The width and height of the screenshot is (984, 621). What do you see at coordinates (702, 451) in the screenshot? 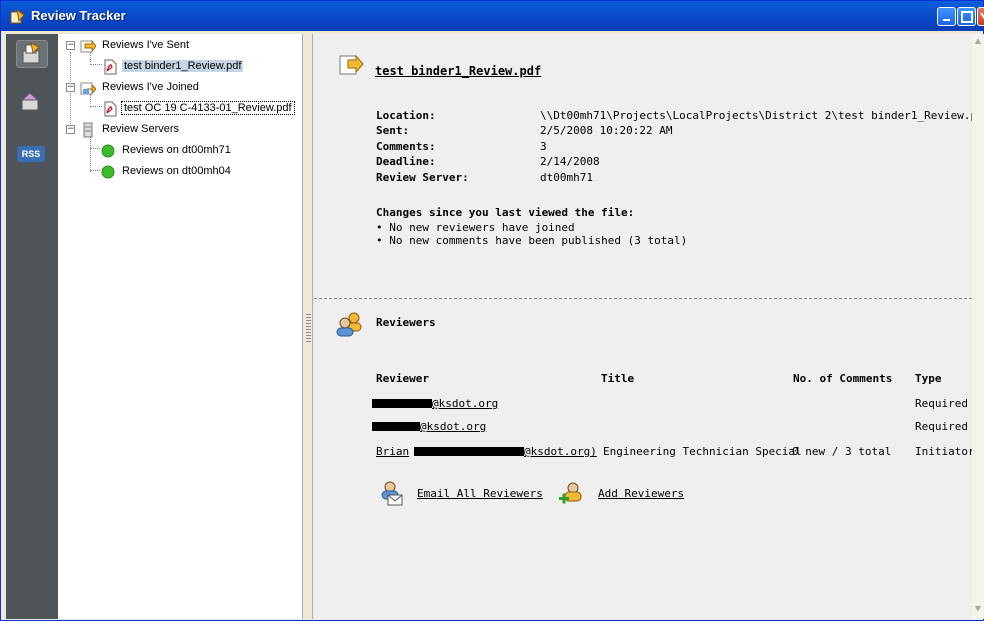
I see `reviewer-title: Engineering Technician Special` at bounding box center [702, 451].